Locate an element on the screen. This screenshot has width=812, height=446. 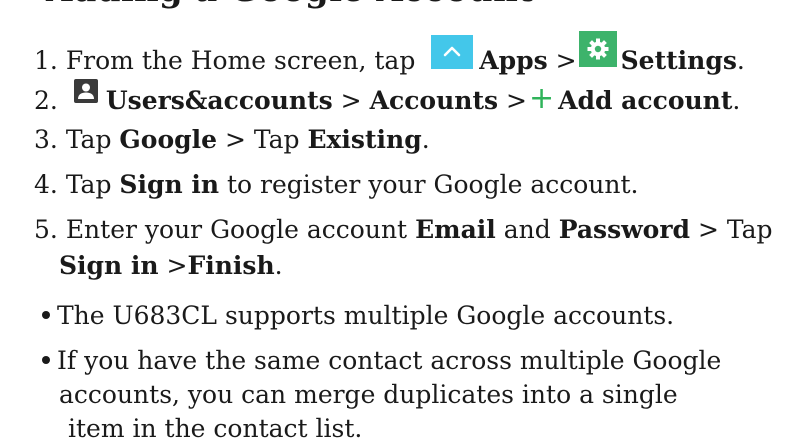
step-3-number: 3. is located at coordinates (46, 139).